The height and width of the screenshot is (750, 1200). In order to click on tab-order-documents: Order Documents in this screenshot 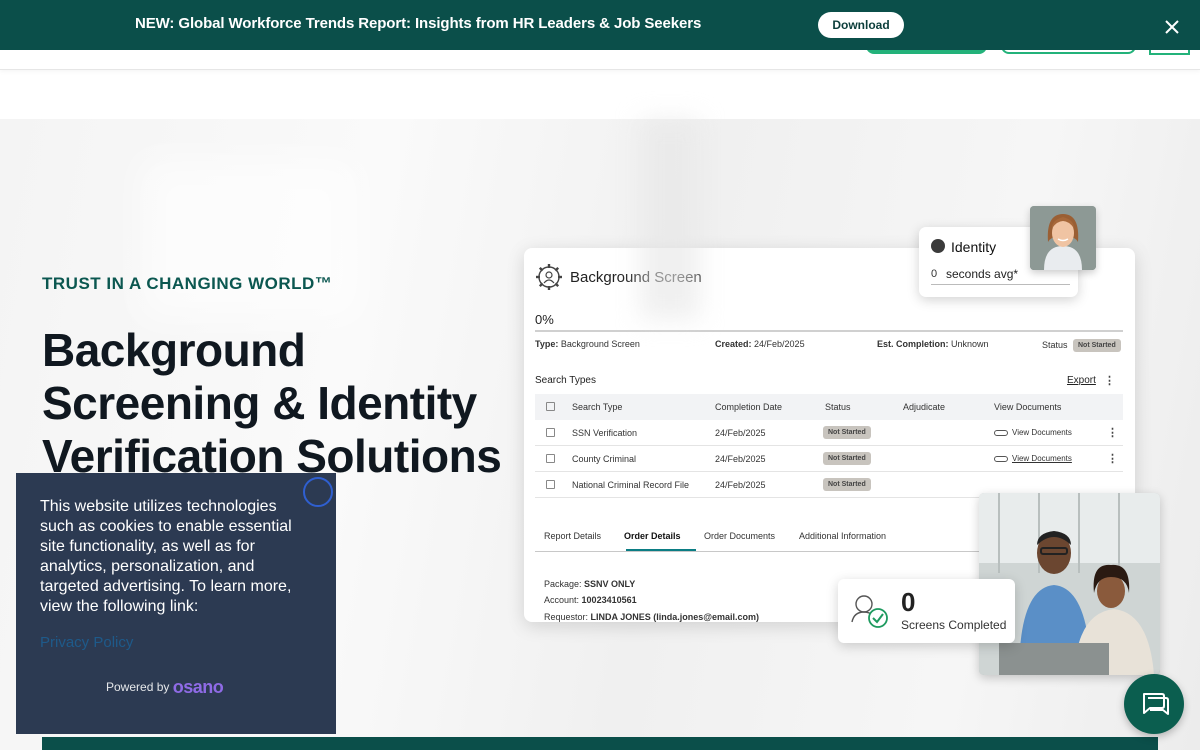, I will do `click(739, 536)`.